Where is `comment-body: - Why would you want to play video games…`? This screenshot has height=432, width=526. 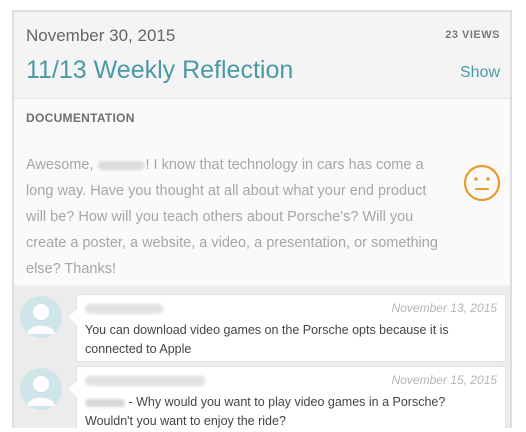
comment-body: - Why would you want to play video games… is located at coordinates (265, 411).